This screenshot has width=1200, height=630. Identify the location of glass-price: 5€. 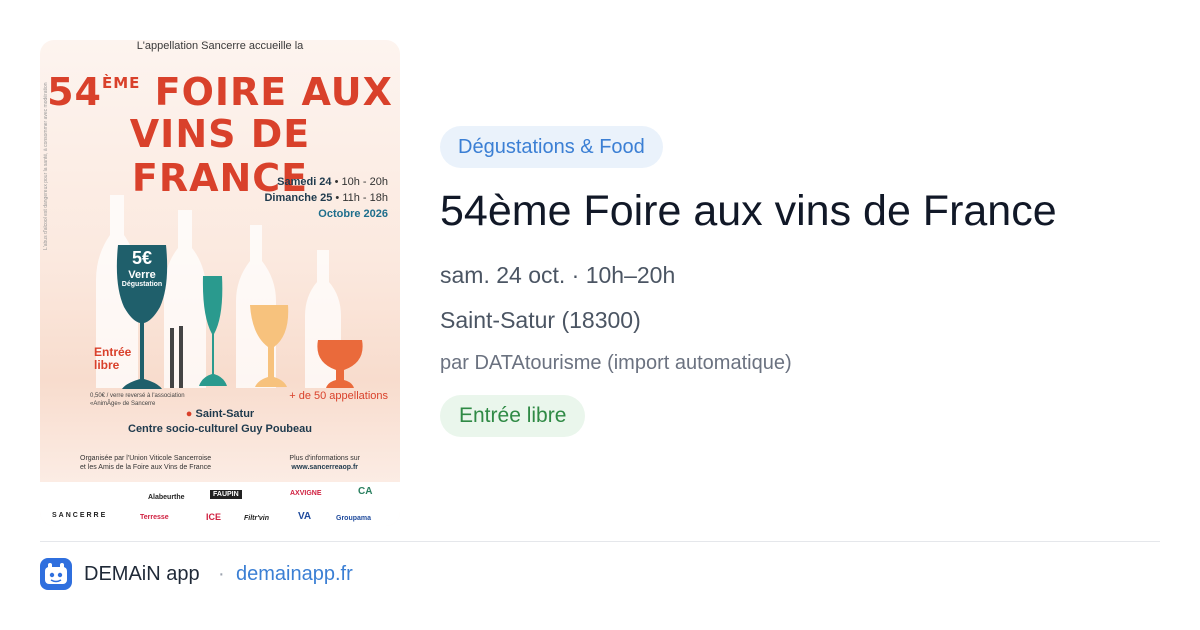
(142, 258).